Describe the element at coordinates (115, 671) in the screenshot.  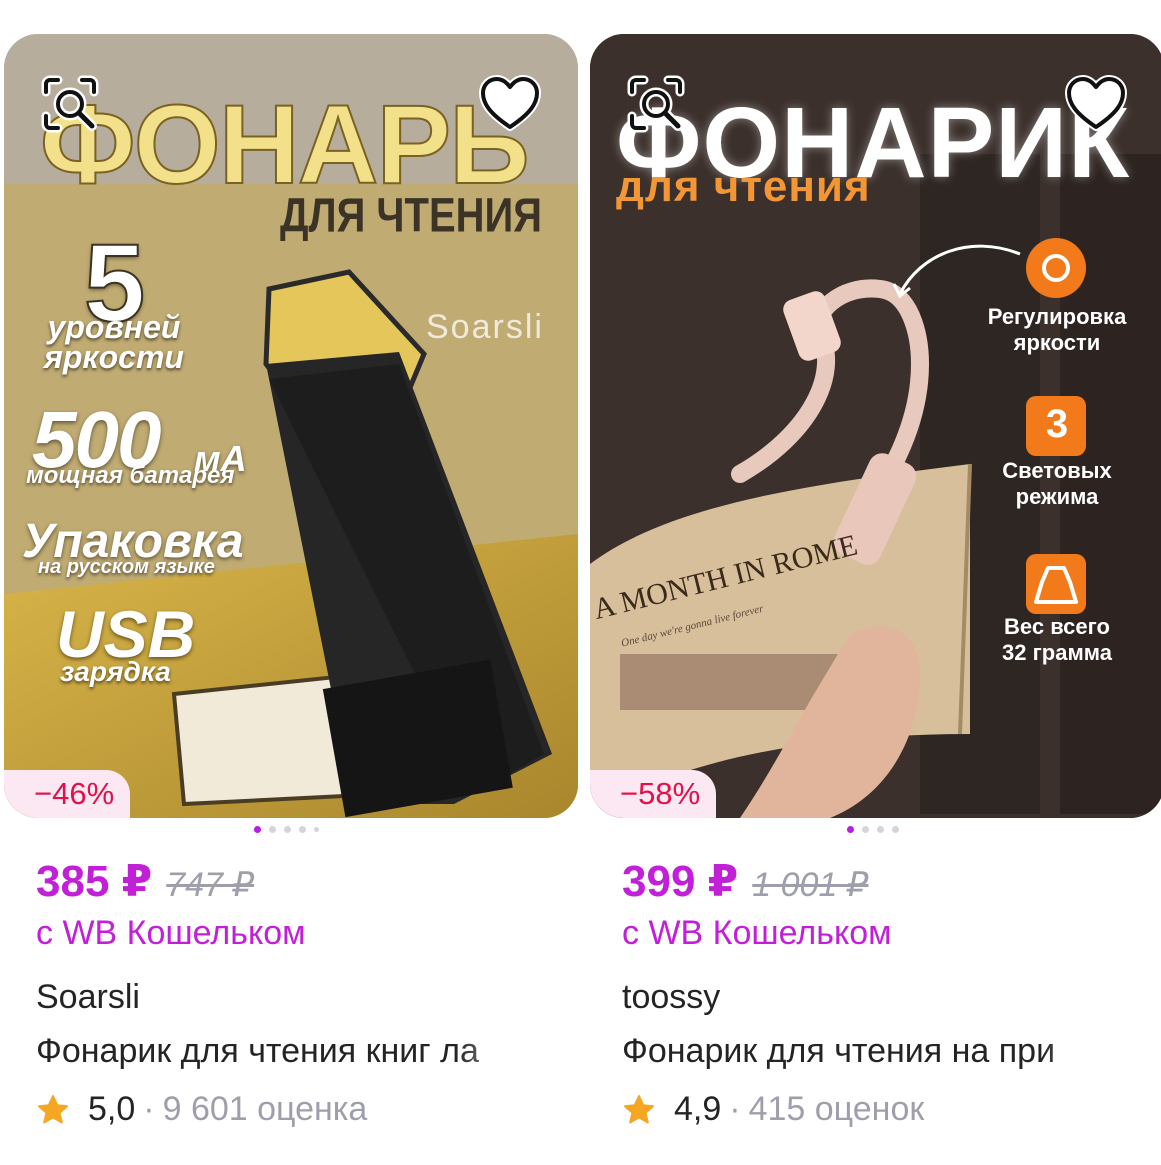
I see `image-feature-charge: зарядка` at that location.